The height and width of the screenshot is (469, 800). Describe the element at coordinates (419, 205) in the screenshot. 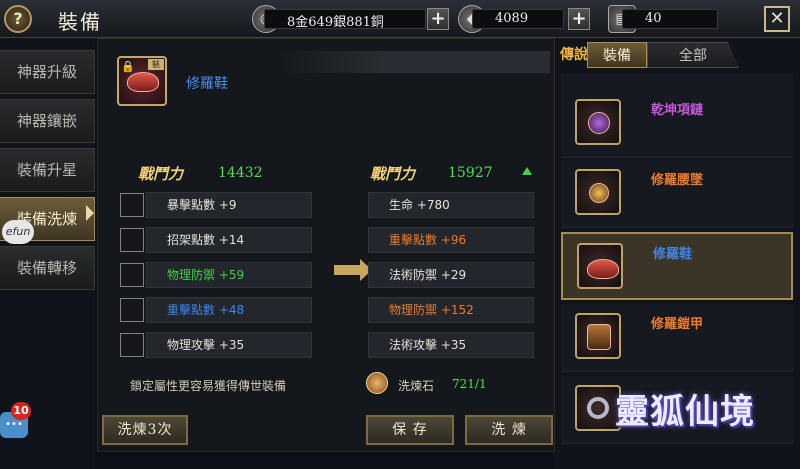

I see `attr-text: 生命 +780` at that location.